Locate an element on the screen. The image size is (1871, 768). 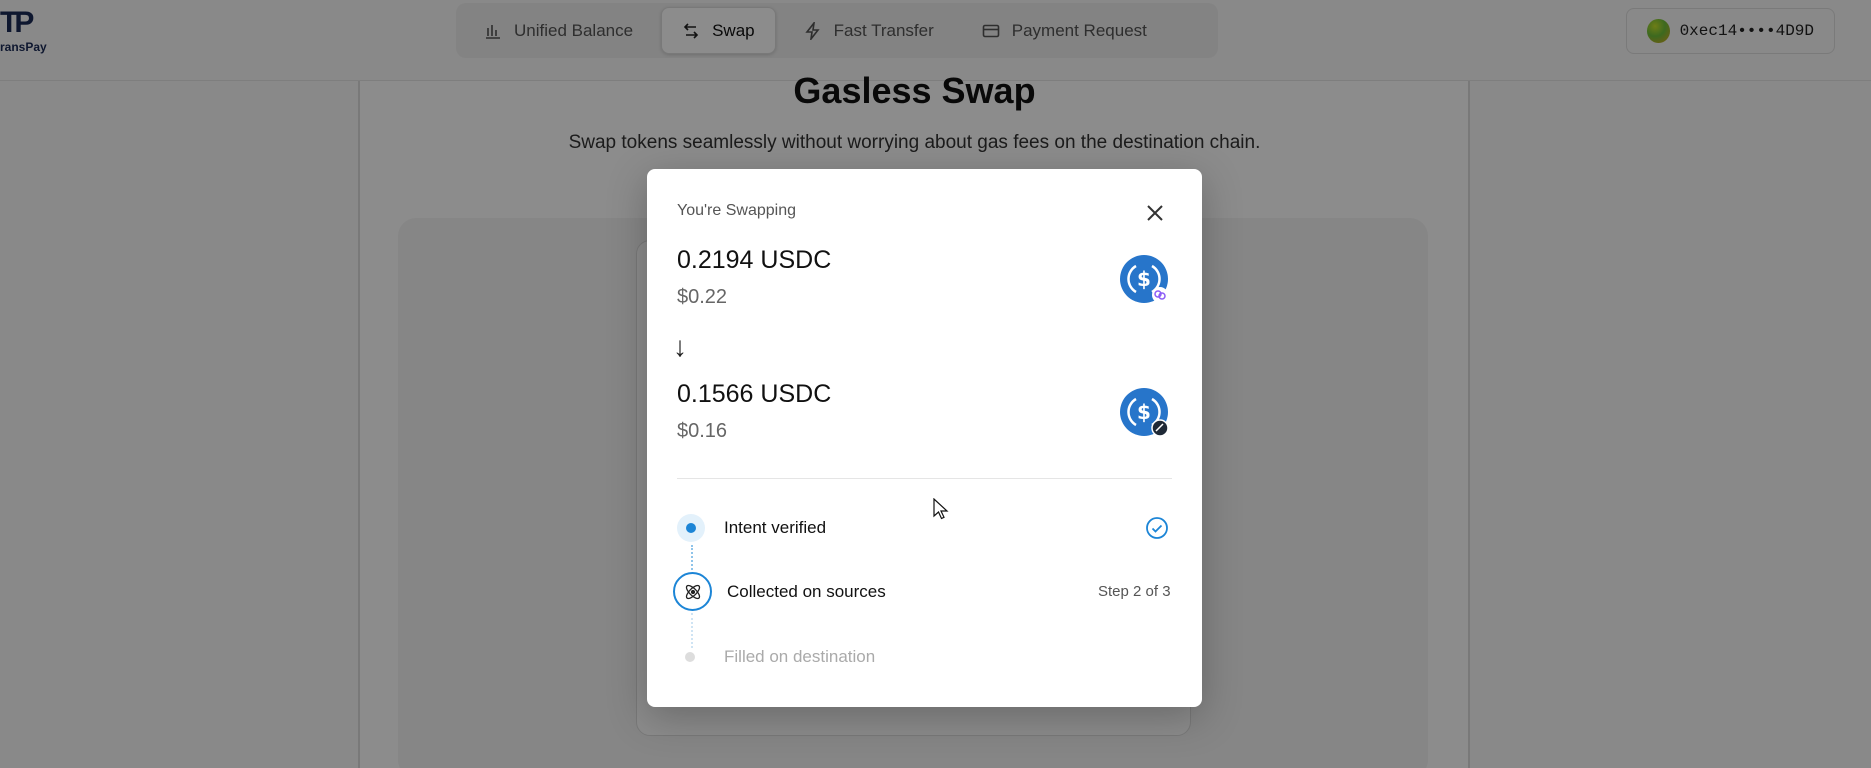
to-amount: 0.1566 USDC is located at coordinates (754, 394).